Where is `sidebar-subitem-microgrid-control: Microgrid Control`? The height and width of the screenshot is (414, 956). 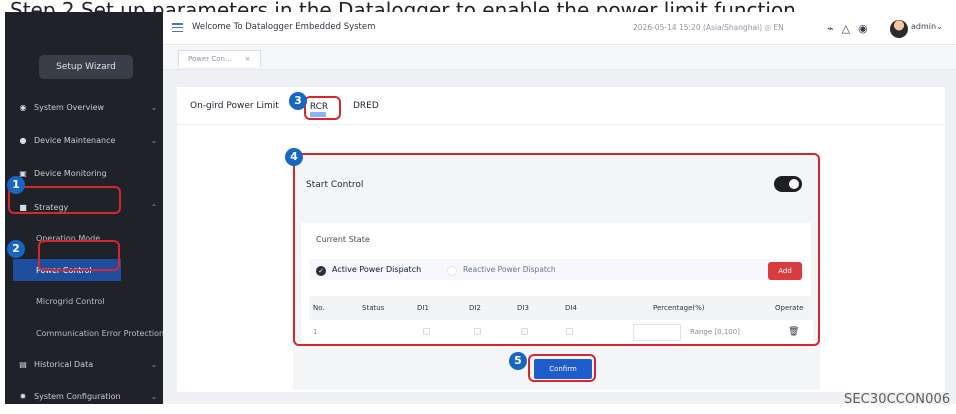
sidebar-subitem-microgrid-control: Microgrid Control is located at coordinates (84, 301).